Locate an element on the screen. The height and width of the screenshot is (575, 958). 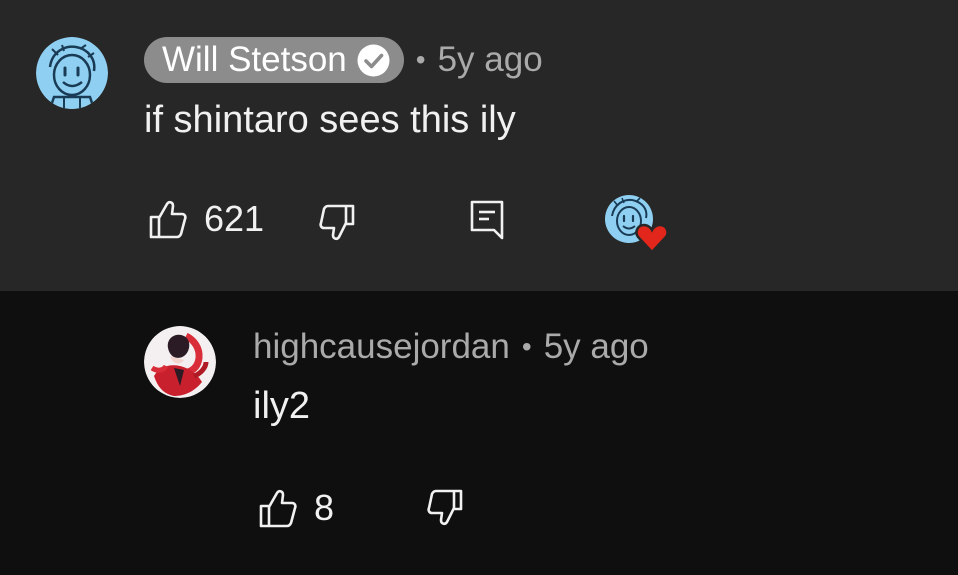
reply-like-button: 8 is located at coordinates (296, 508).